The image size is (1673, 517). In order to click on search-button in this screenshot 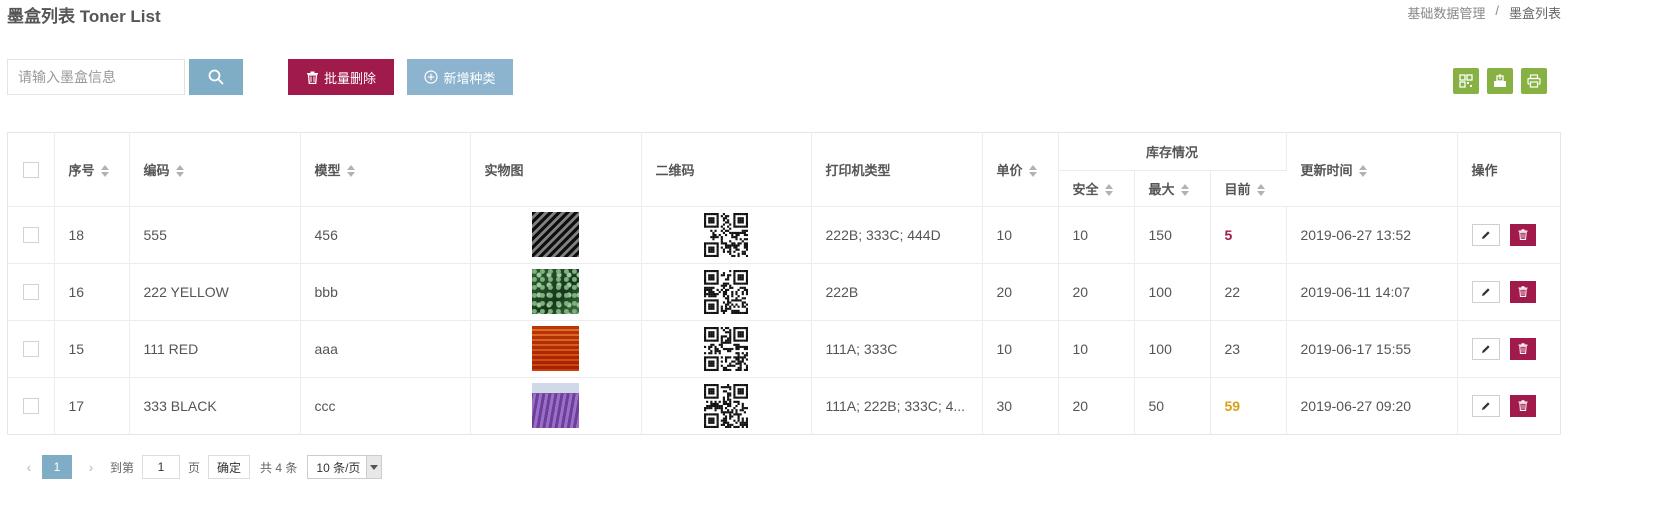, I will do `click(216, 77)`.